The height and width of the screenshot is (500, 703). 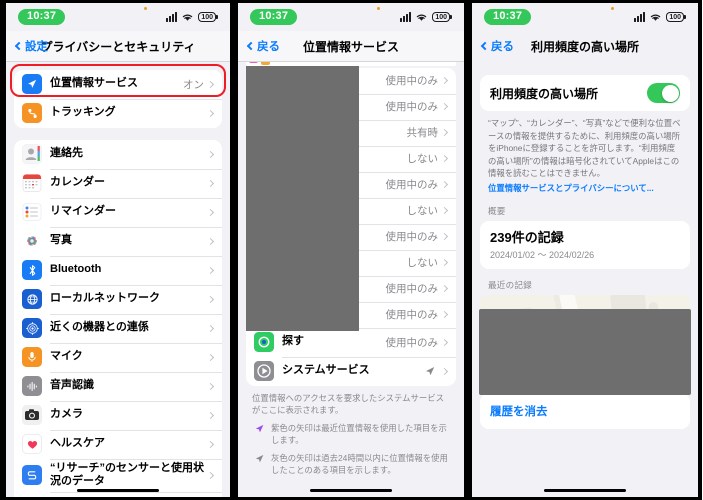 I want to click on status-bar-1: 10:37 100, so click(x=118, y=17).